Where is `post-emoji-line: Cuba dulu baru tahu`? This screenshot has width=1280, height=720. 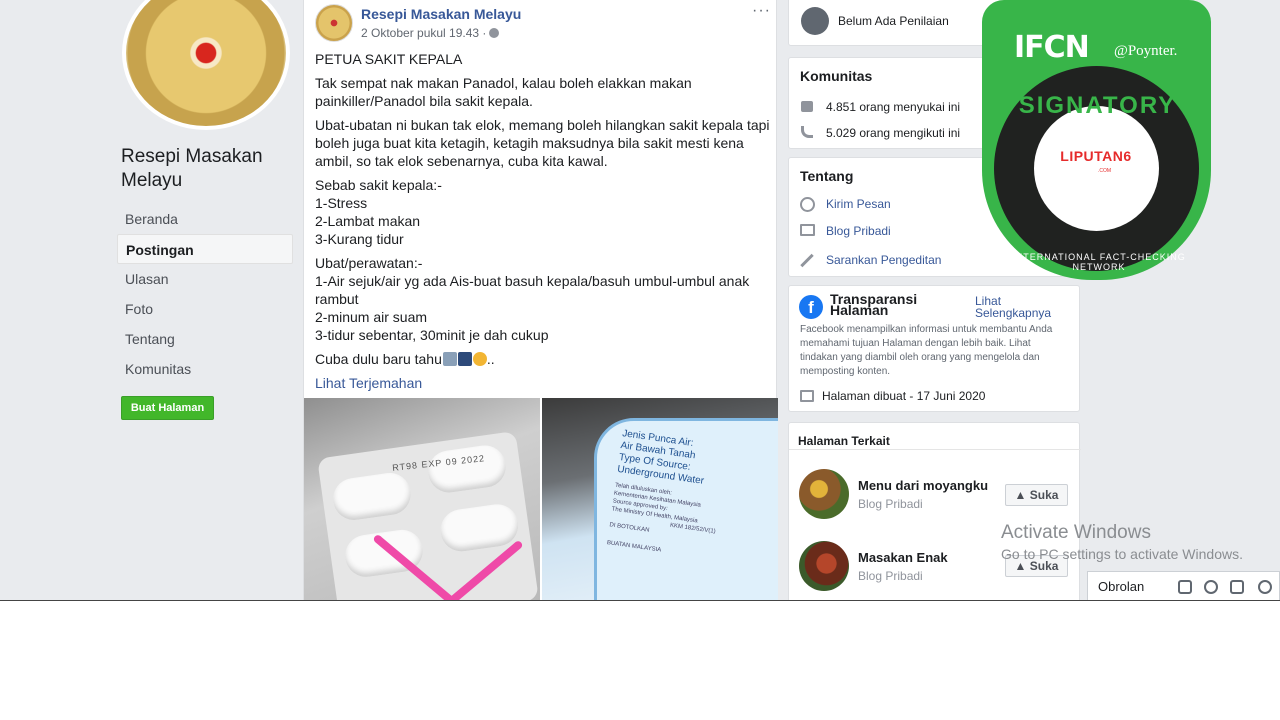 post-emoji-line: Cuba dulu baru tahu is located at coordinates (378, 359).